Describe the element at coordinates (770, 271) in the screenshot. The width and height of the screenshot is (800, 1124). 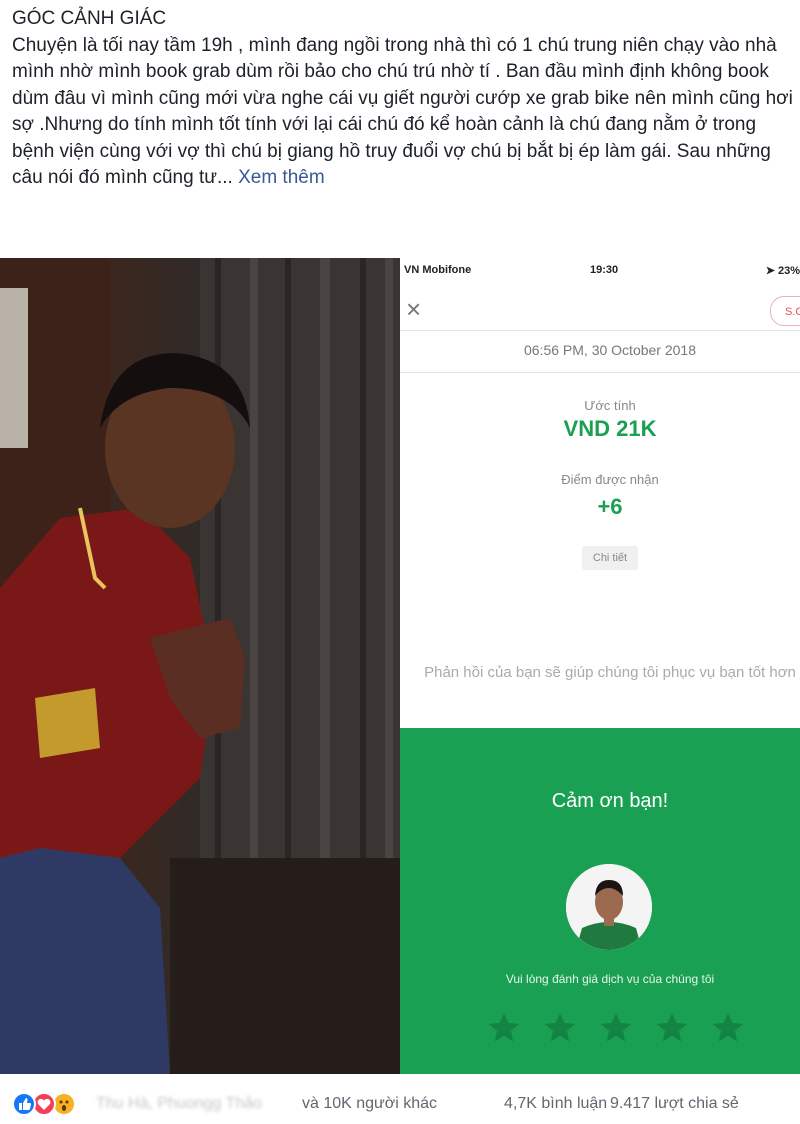
I see `location-icon: ➤` at that location.